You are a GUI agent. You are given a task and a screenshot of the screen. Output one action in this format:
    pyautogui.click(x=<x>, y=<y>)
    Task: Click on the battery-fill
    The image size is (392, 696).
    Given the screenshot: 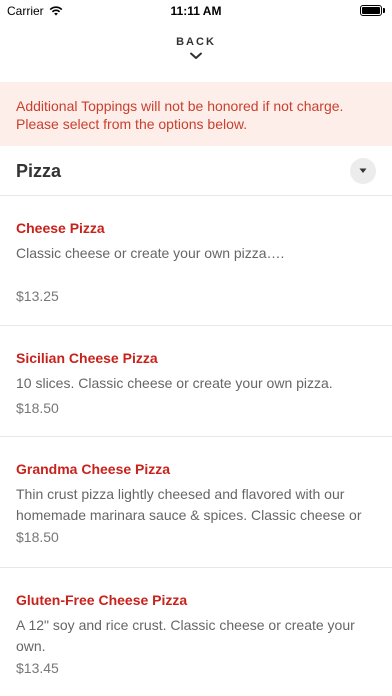 What is the action you would take?
    pyautogui.click(x=371, y=10)
    